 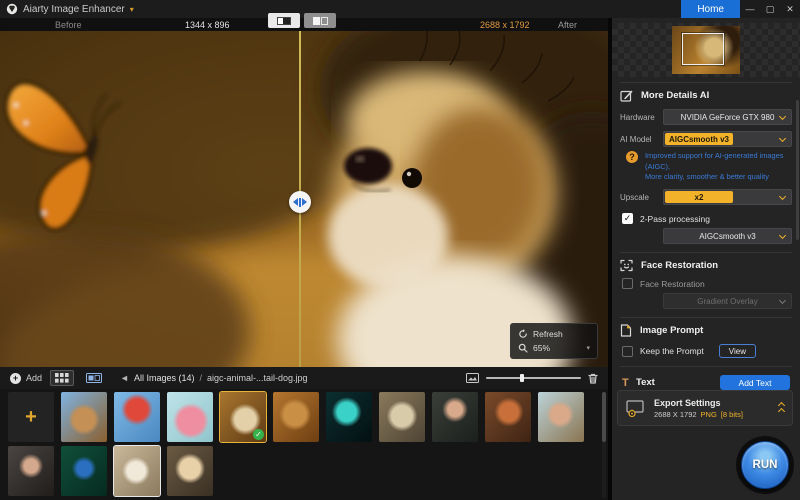 I want to click on thumbnail-size-slider, so click(x=533, y=378).